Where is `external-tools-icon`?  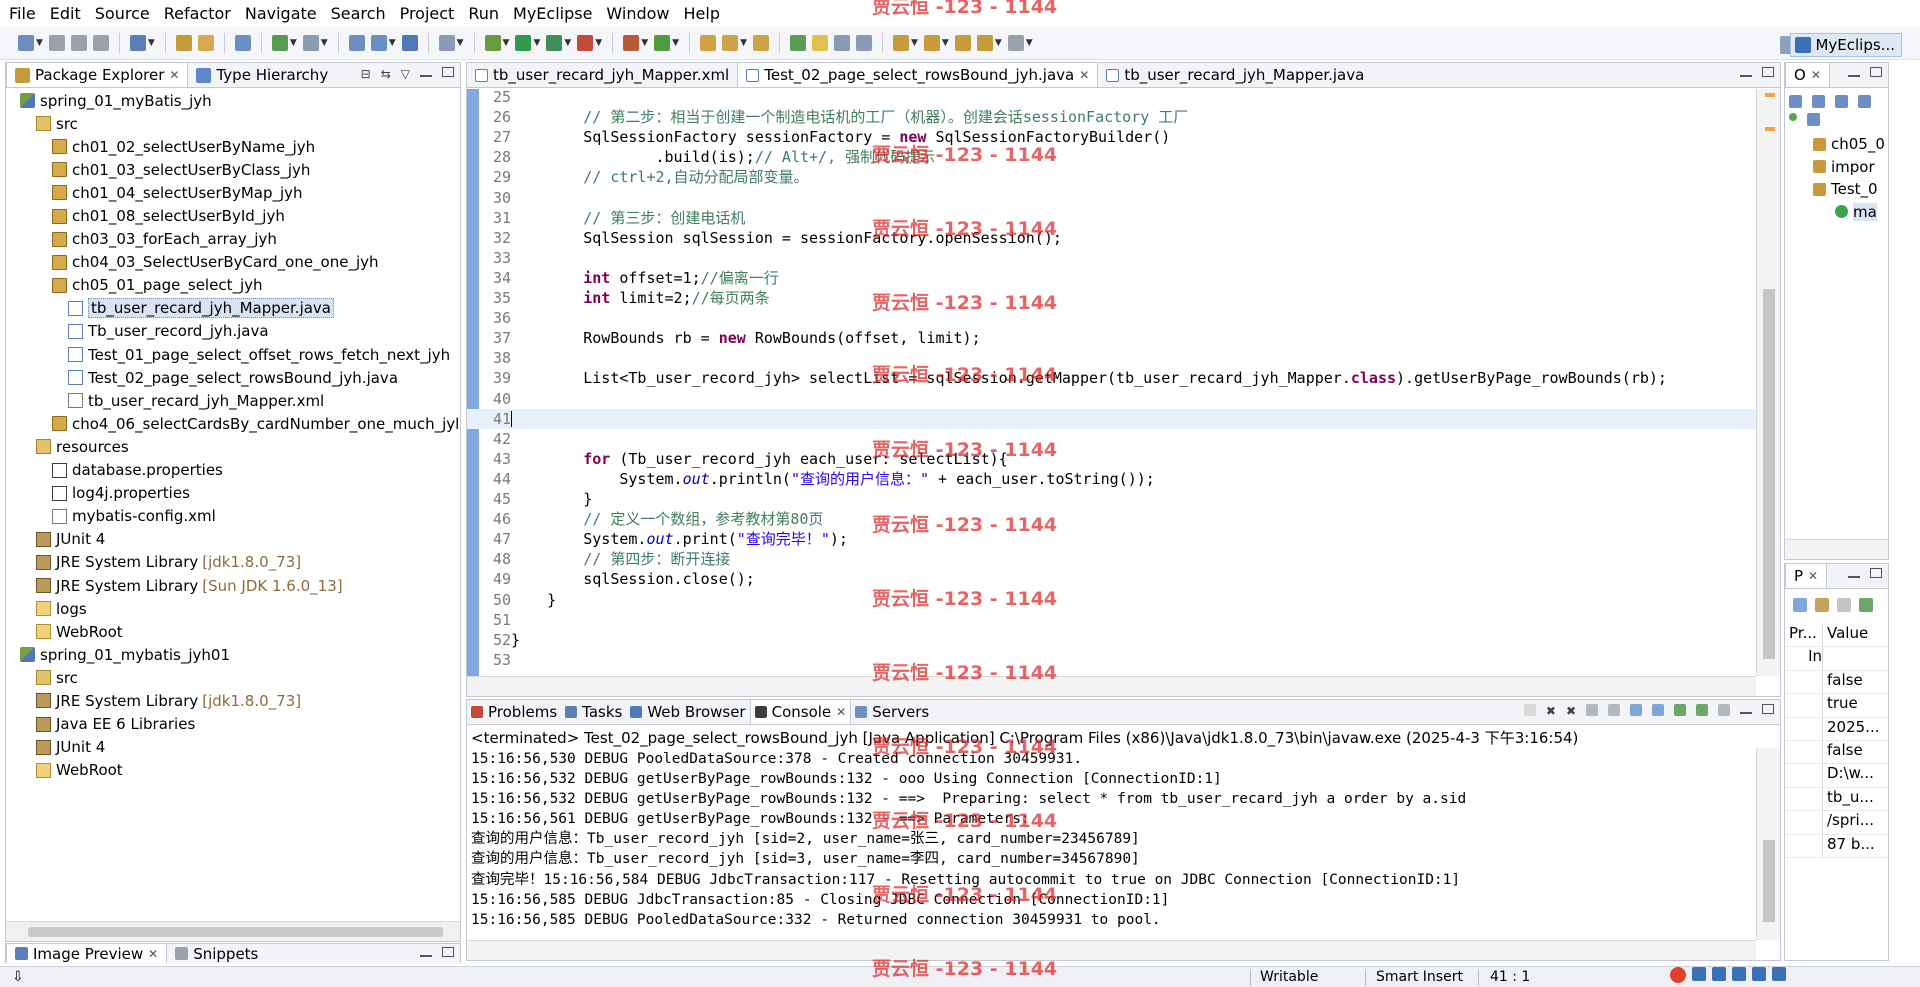
external-tools-icon is located at coordinates (585, 43).